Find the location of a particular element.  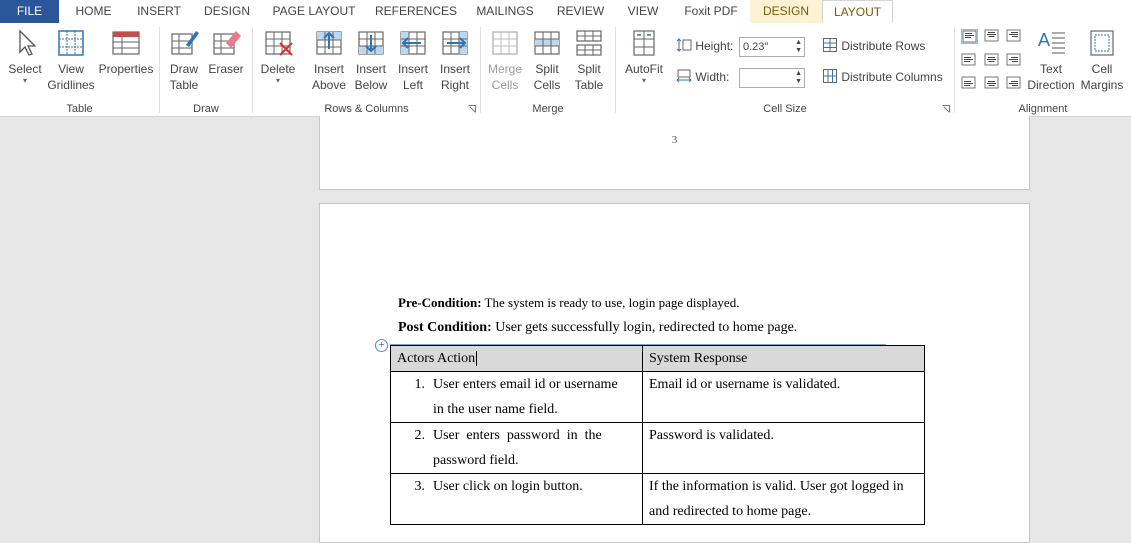

cell-margins-button: Cell Margins is located at coordinates (1102, 60).